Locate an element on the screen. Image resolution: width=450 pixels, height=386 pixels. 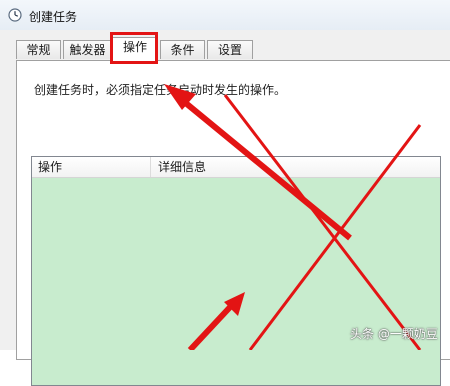
actions-description: 创建任务时，必须指定任务启动时发生的操作。 is located at coordinates (160, 90).